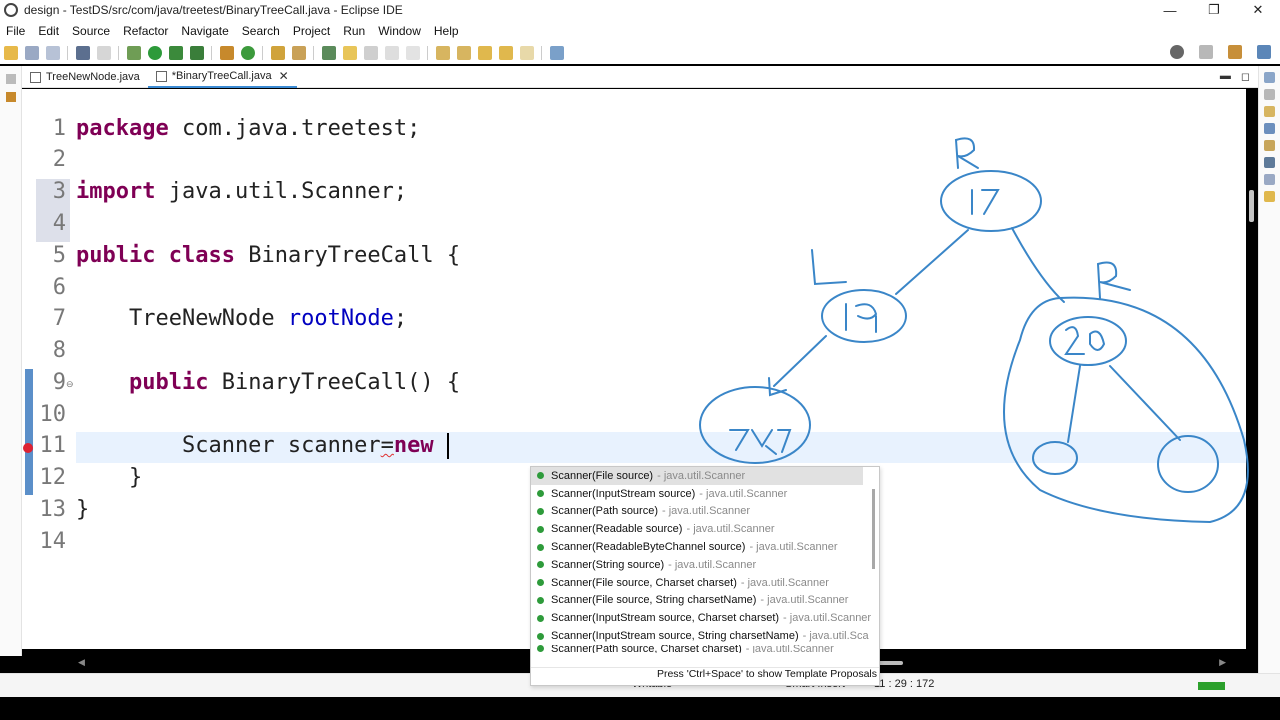  What do you see at coordinates (83, 53) in the screenshot?
I see `terminal-icon` at bounding box center [83, 53].